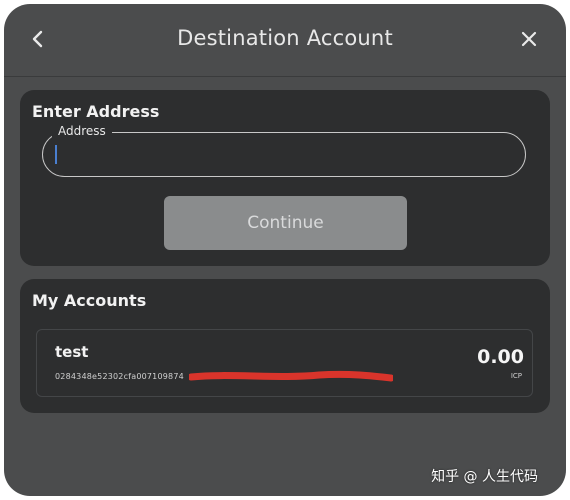  Describe the element at coordinates (500, 357) in the screenshot. I see `account-balance: 0.00` at that location.